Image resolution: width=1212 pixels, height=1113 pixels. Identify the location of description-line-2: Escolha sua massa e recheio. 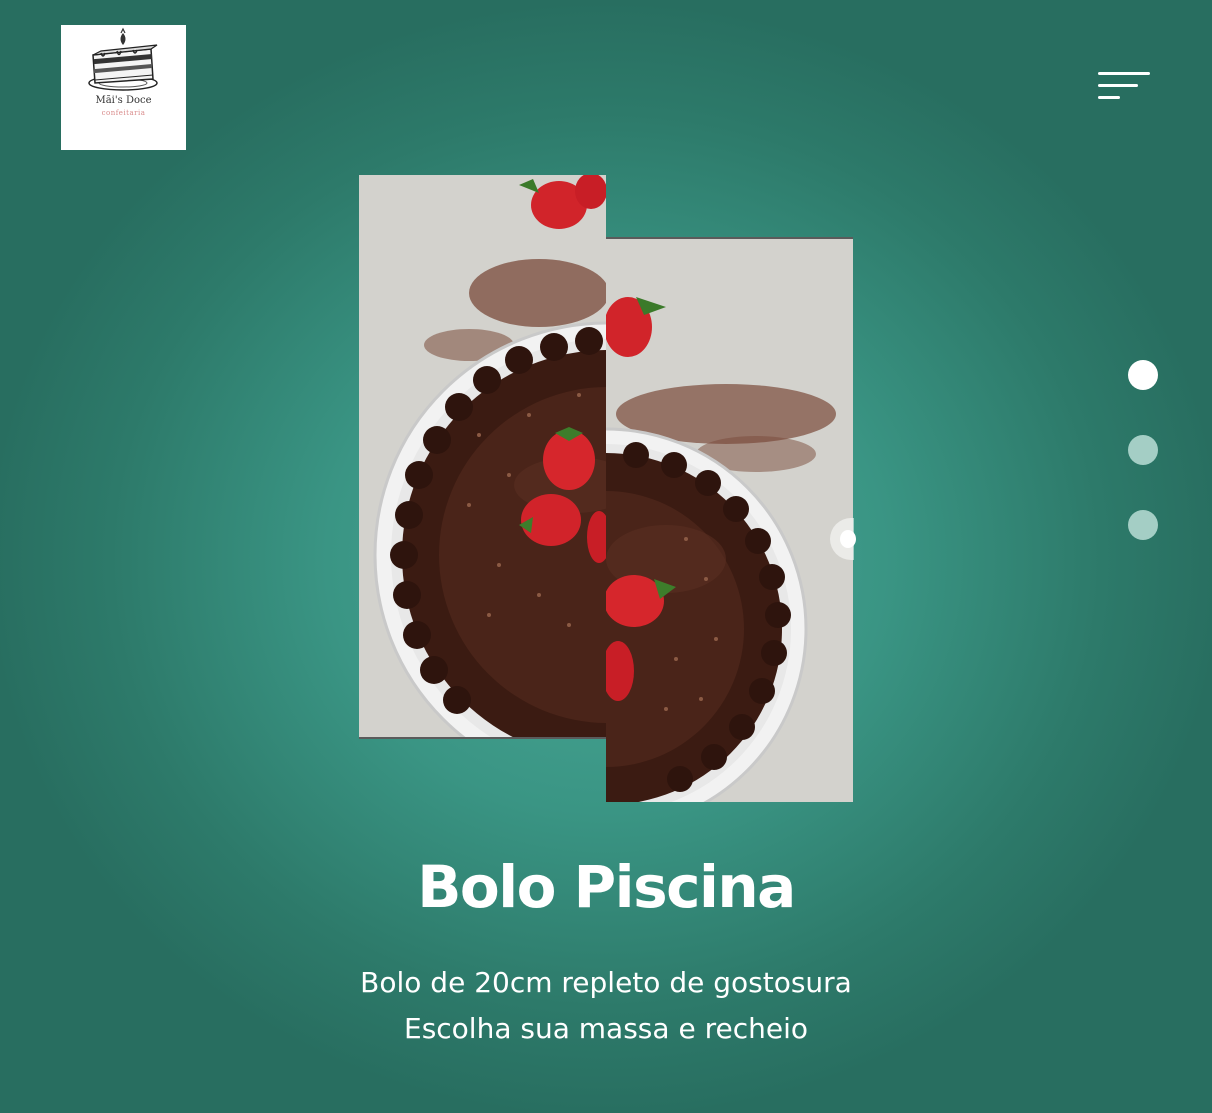
(606, 1028).